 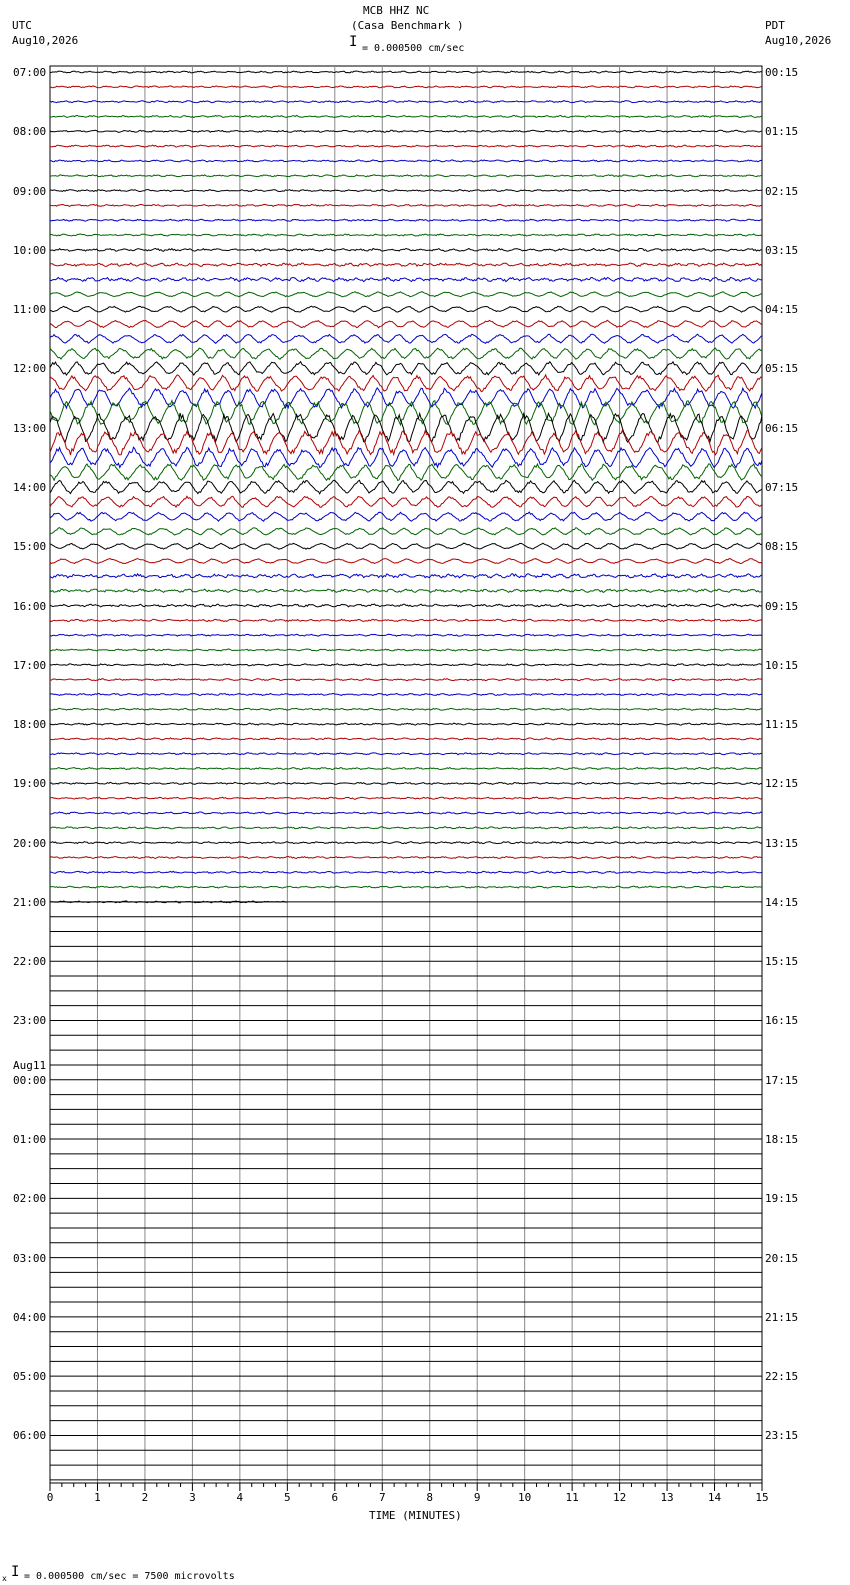 What do you see at coordinates (30, 1140) in the screenshot?
I see `utc-hour-label: 01:00` at bounding box center [30, 1140].